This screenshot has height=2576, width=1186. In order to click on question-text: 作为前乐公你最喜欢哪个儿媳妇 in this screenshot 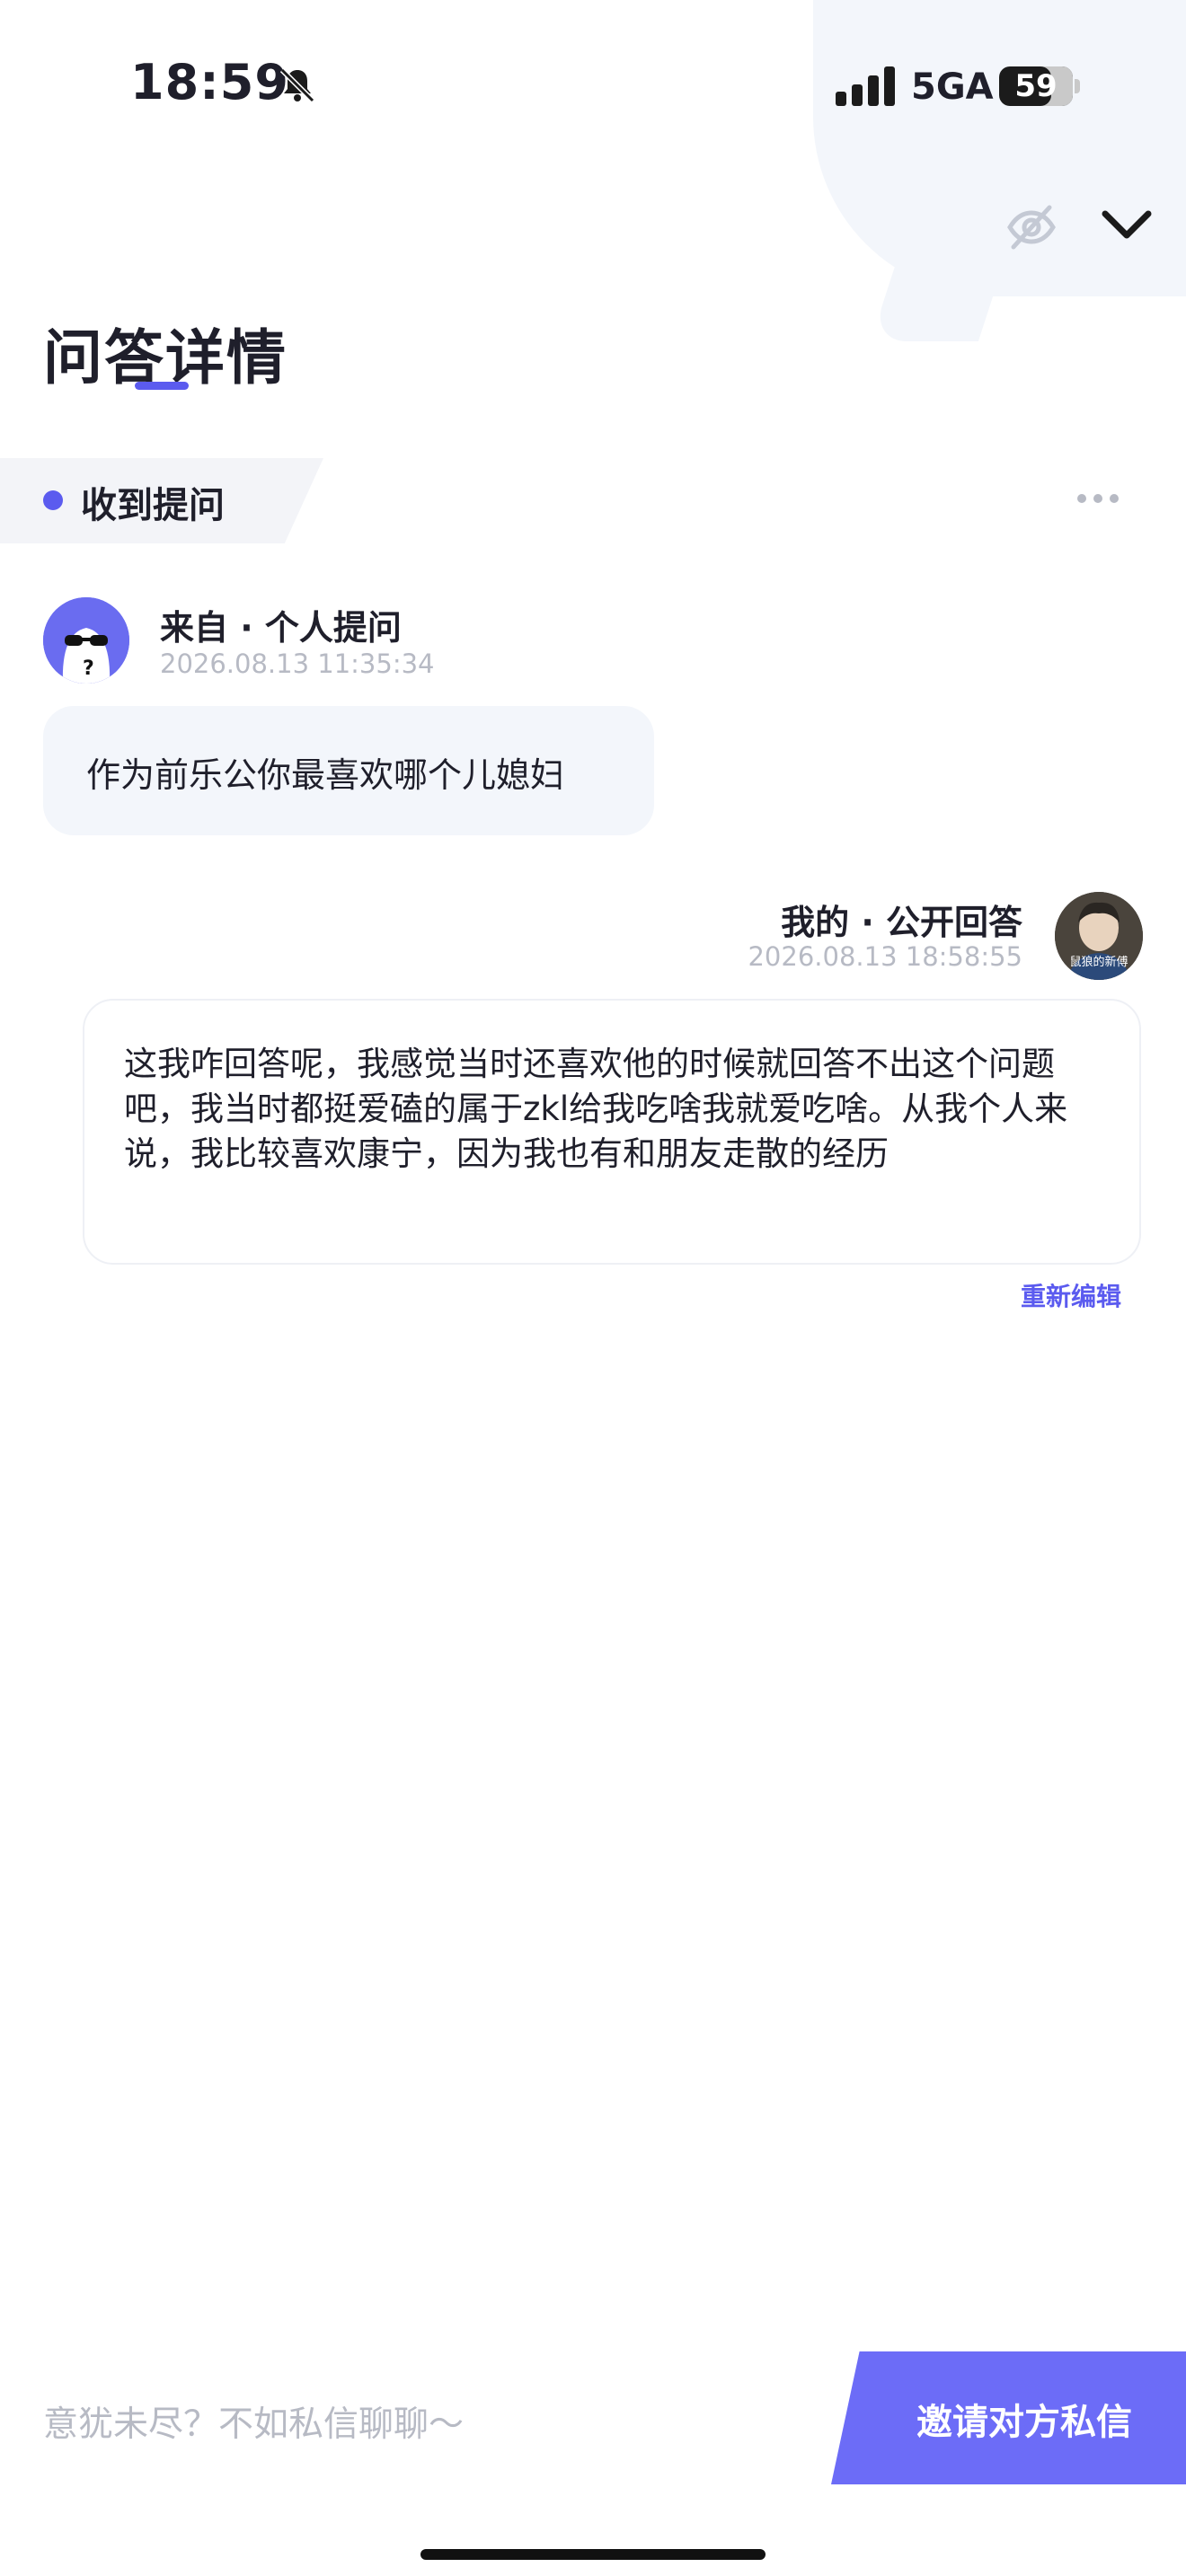, I will do `click(325, 775)`.